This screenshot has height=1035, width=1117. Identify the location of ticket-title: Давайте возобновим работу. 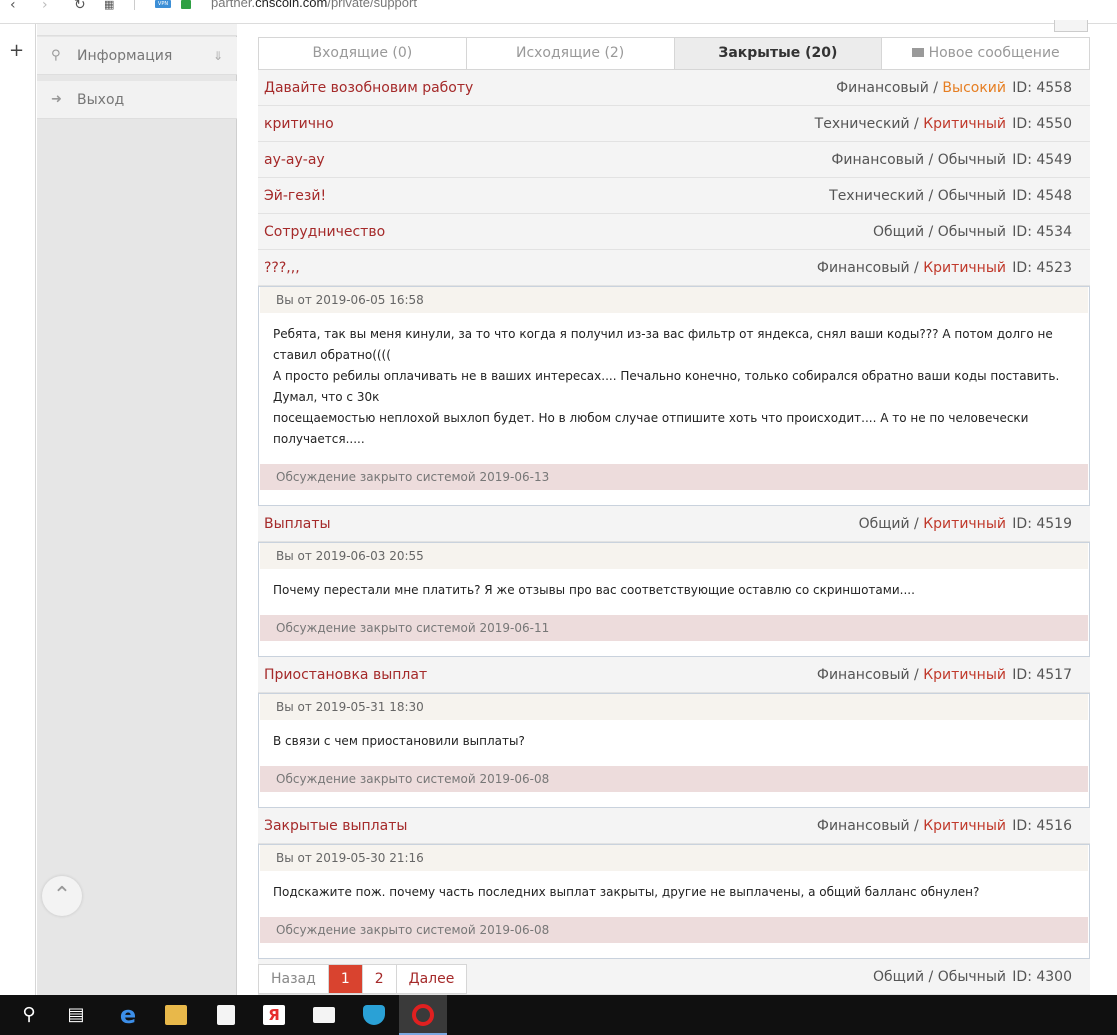
(368, 88).